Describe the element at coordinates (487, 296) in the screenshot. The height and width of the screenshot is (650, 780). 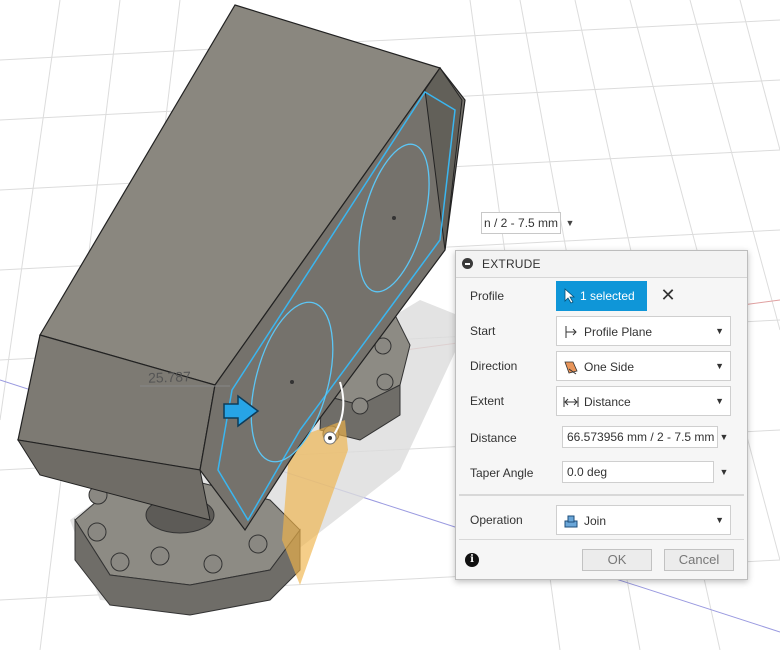
I see `profile-label: Profile` at that location.